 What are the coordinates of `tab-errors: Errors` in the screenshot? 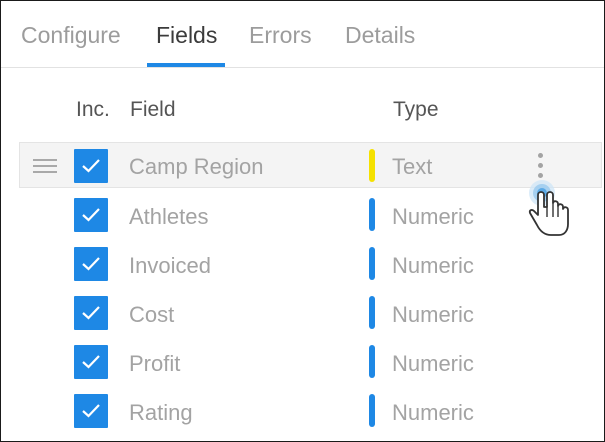 It's located at (280, 35).